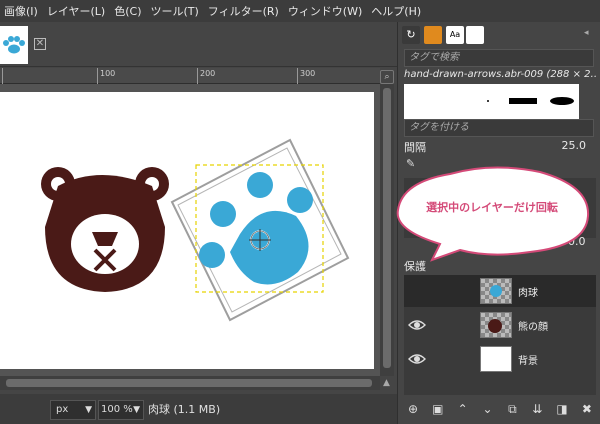 The image size is (600, 424). Describe the element at coordinates (387, 77) in the screenshot. I see `navigate-icon: ⌕` at that location.